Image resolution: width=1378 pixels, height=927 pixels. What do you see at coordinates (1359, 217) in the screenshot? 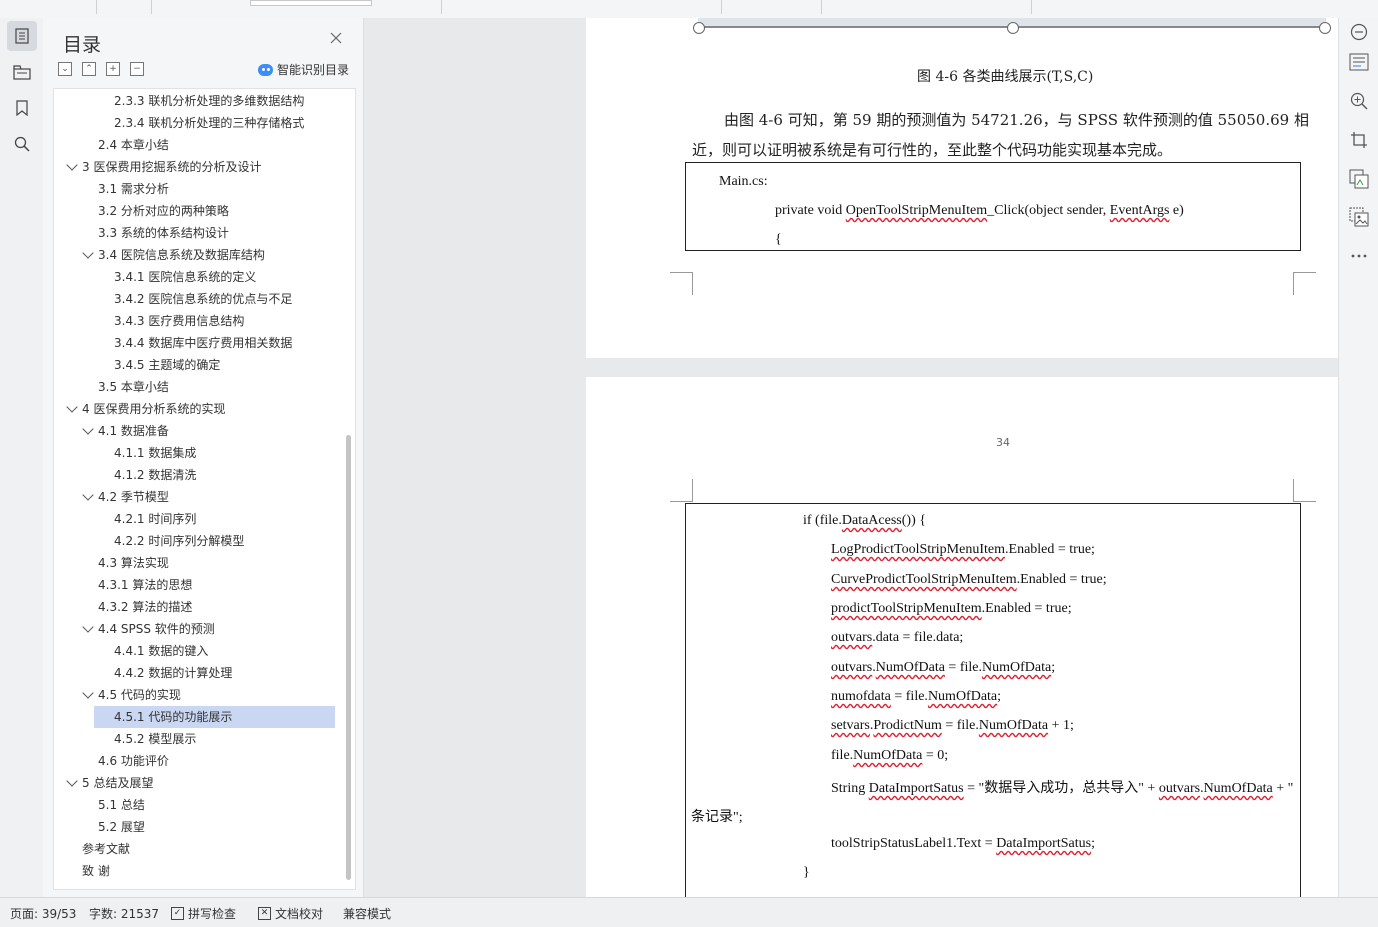
I see `image-edit-icon` at bounding box center [1359, 217].